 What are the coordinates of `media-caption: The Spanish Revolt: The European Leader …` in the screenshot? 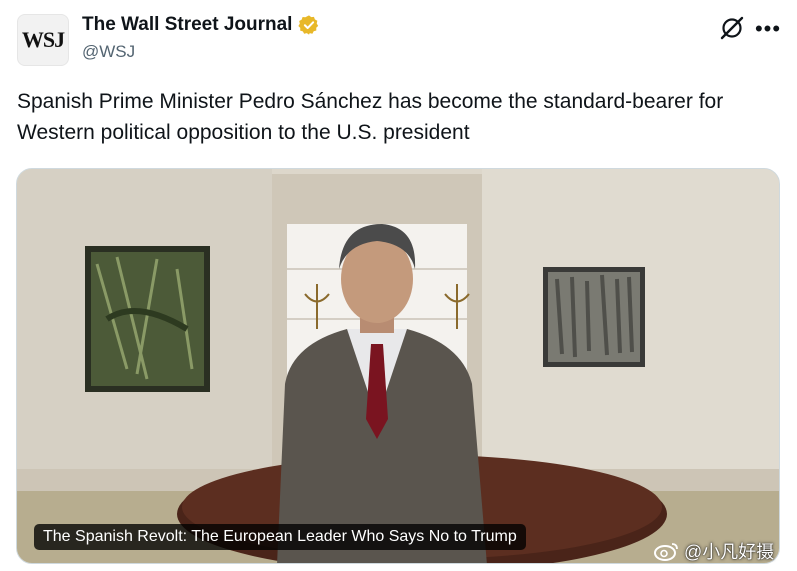 It's located at (280, 537).